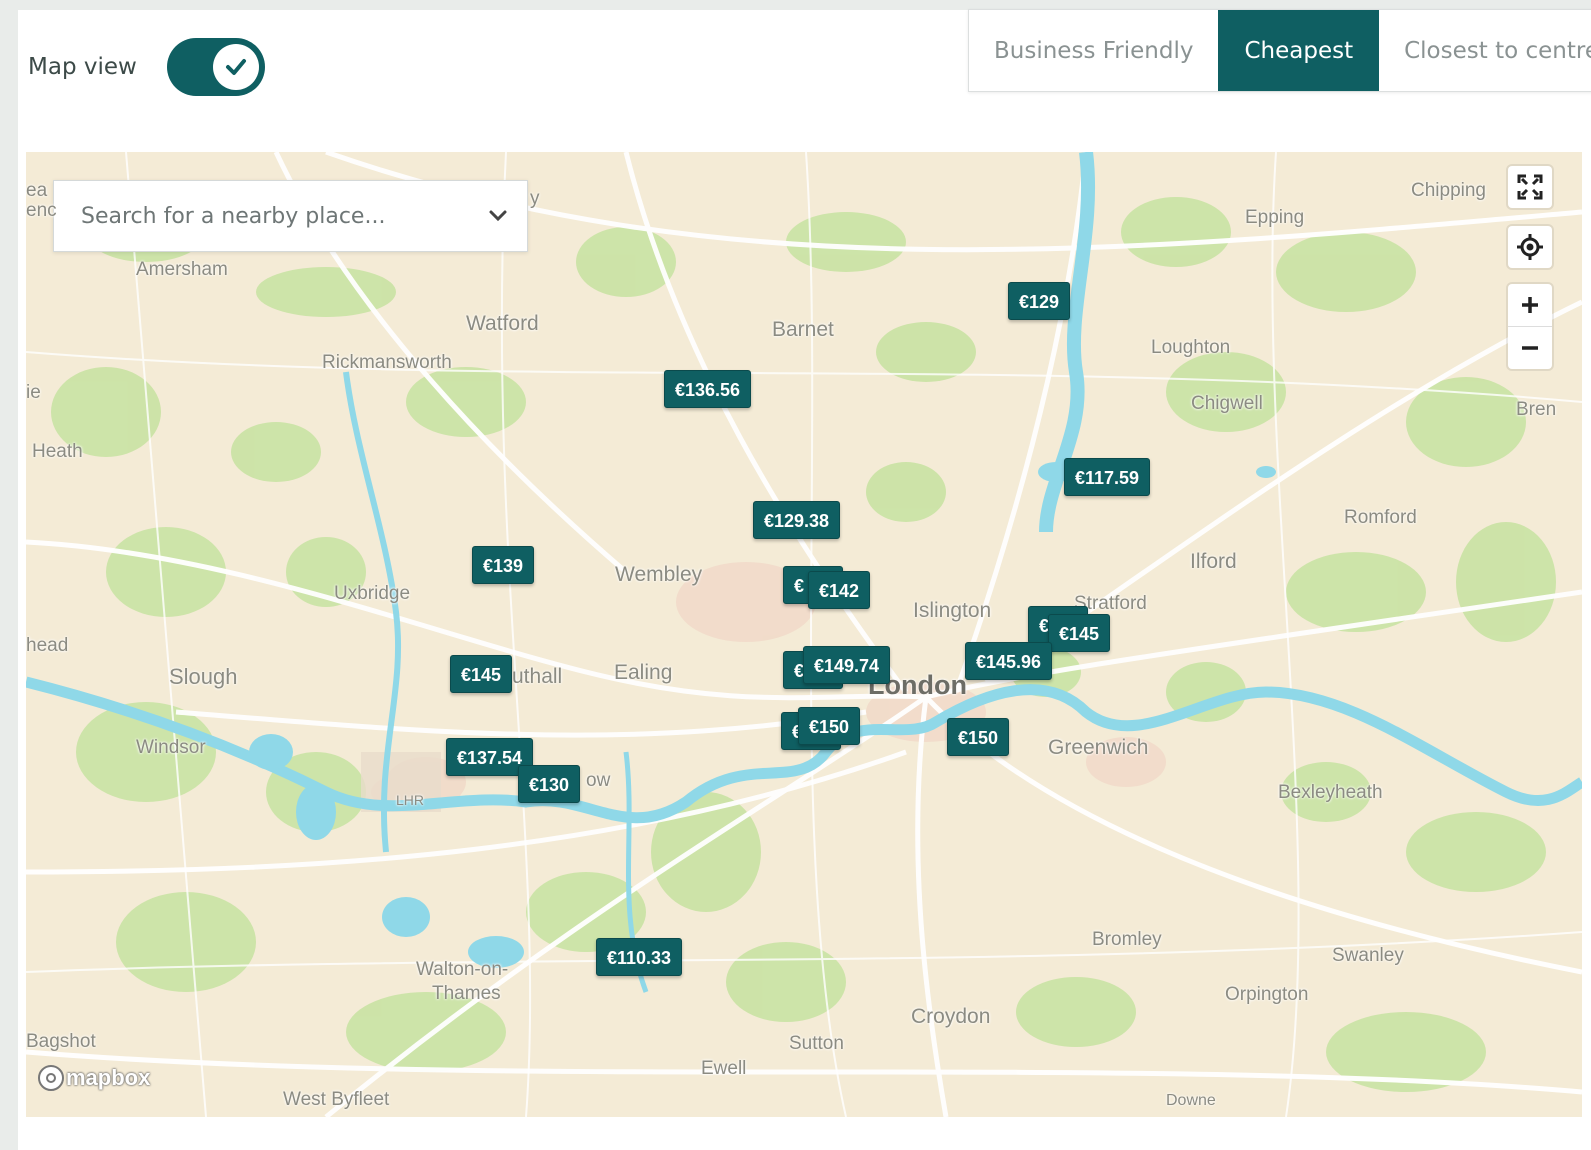 Image resolution: width=1591 pixels, height=1150 pixels. Describe the element at coordinates (952, 610) in the screenshot. I see `place-label: Islington` at that location.